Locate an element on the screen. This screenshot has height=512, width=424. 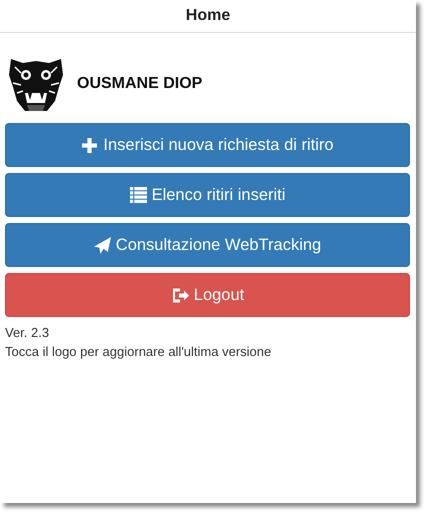
plus-icon is located at coordinates (89, 145).